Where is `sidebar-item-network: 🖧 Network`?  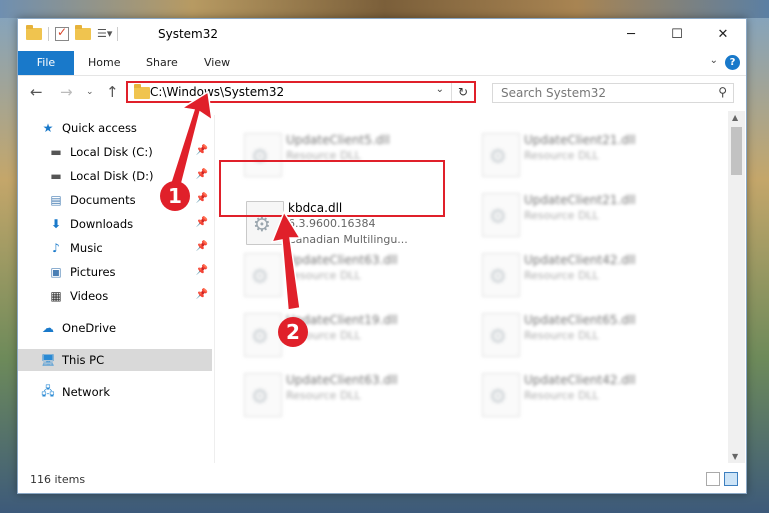 sidebar-item-network: 🖧 Network is located at coordinates (126, 392).